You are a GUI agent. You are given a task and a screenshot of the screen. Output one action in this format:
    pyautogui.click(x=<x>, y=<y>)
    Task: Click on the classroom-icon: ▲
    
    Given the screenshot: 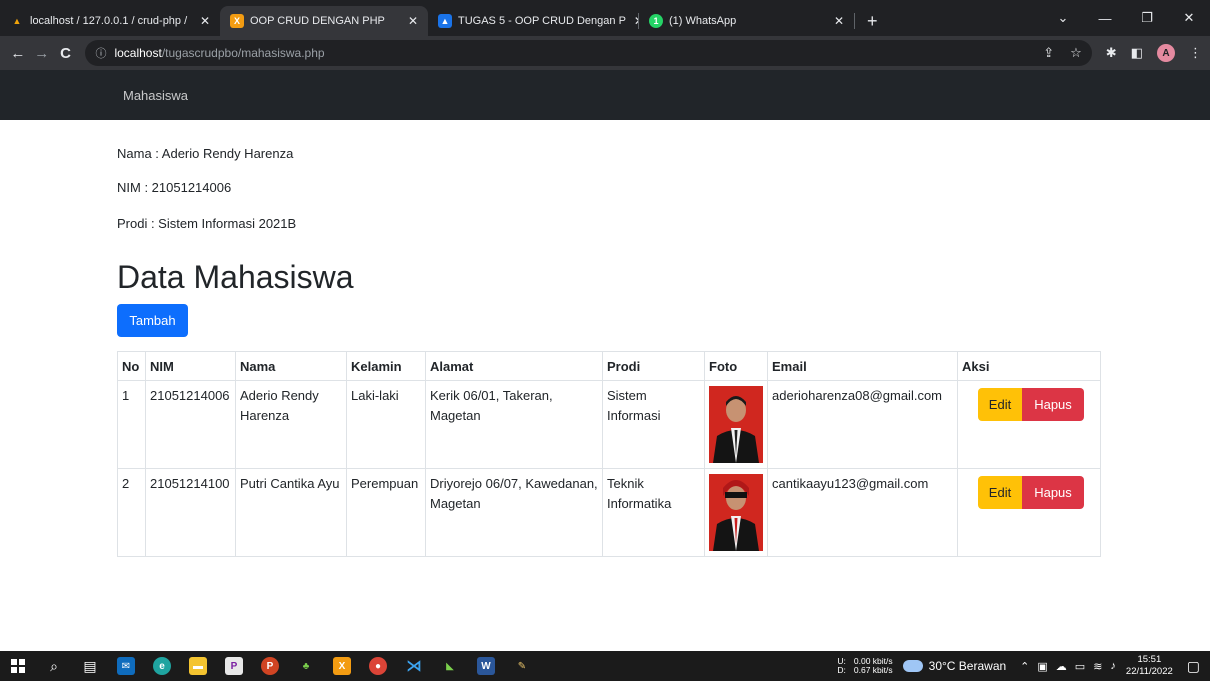 What is the action you would take?
    pyautogui.click(x=445, y=21)
    